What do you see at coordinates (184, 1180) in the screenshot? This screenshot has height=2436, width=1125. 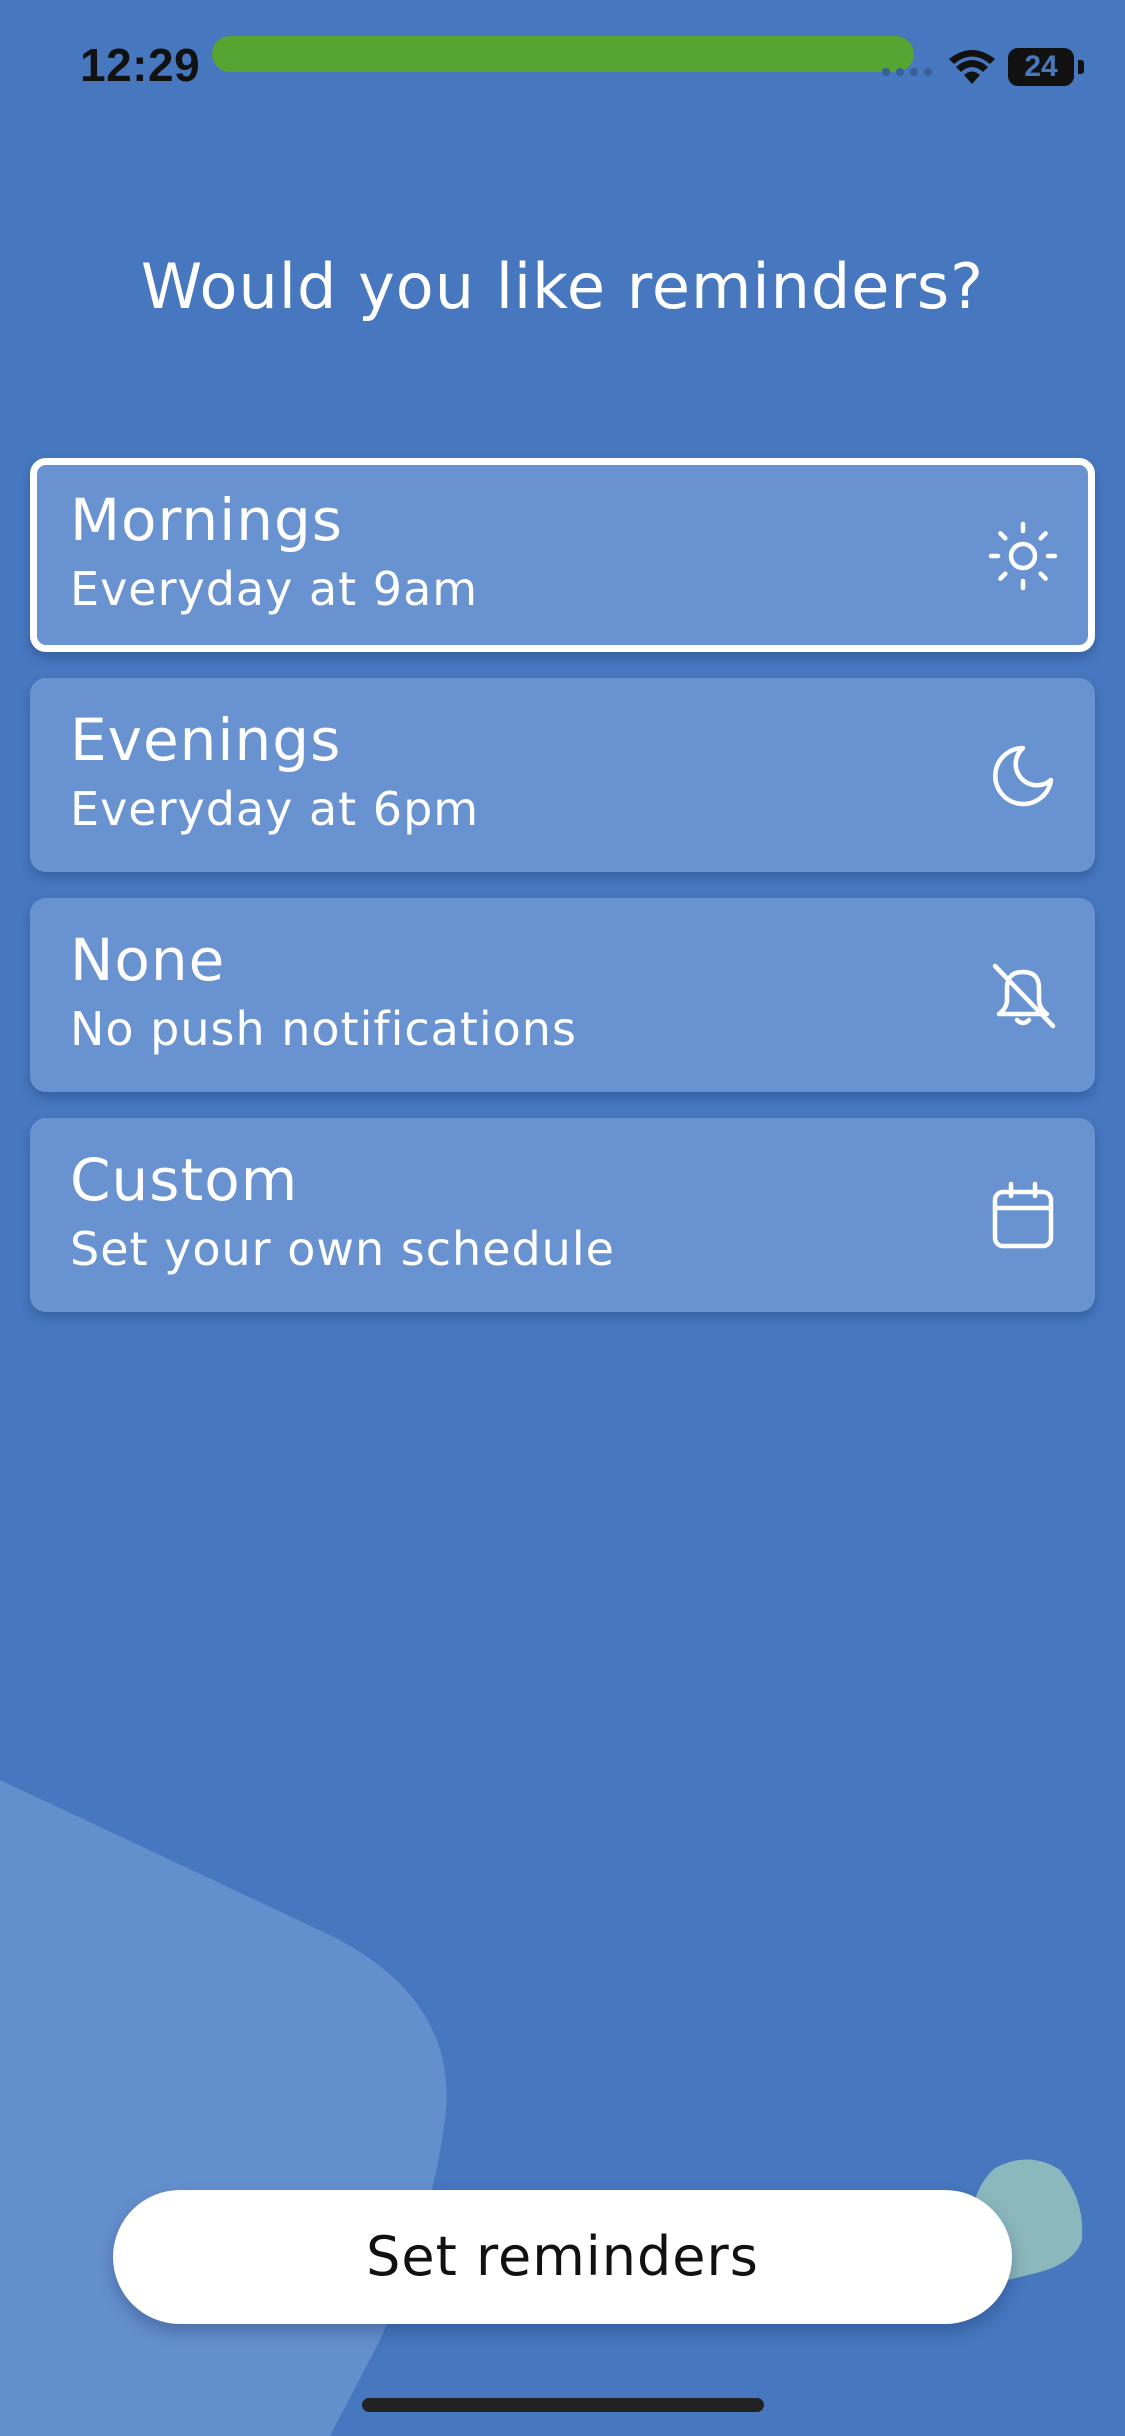 I see `option-title: Custom` at bounding box center [184, 1180].